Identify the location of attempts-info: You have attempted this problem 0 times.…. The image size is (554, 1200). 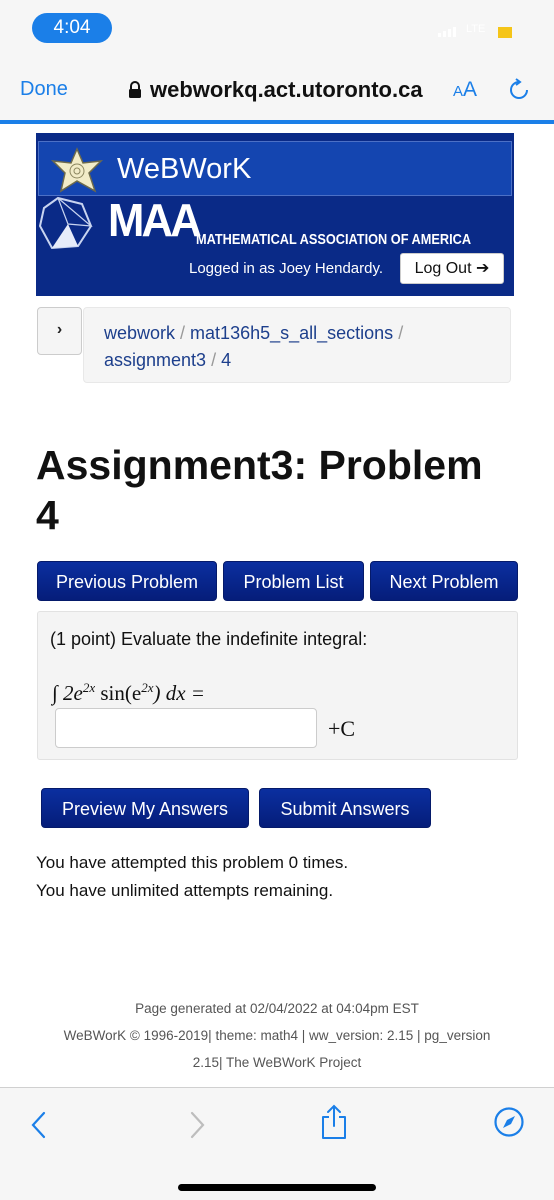
(192, 877).